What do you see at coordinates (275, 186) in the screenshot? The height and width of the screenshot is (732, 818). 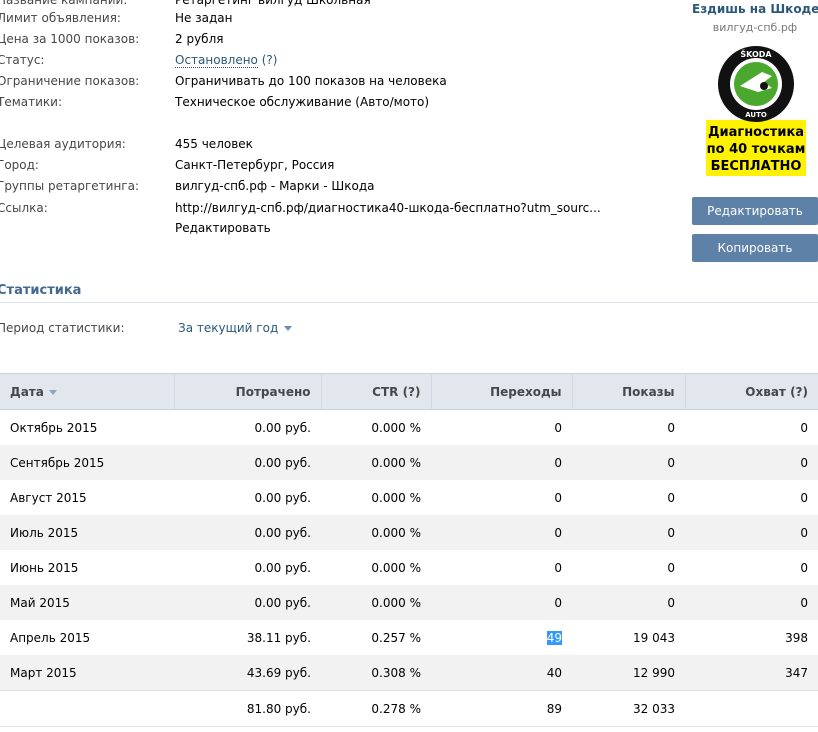 I see `groups-value: вилгуд-спб.рф - Марки - Шкода` at bounding box center [275, 186].